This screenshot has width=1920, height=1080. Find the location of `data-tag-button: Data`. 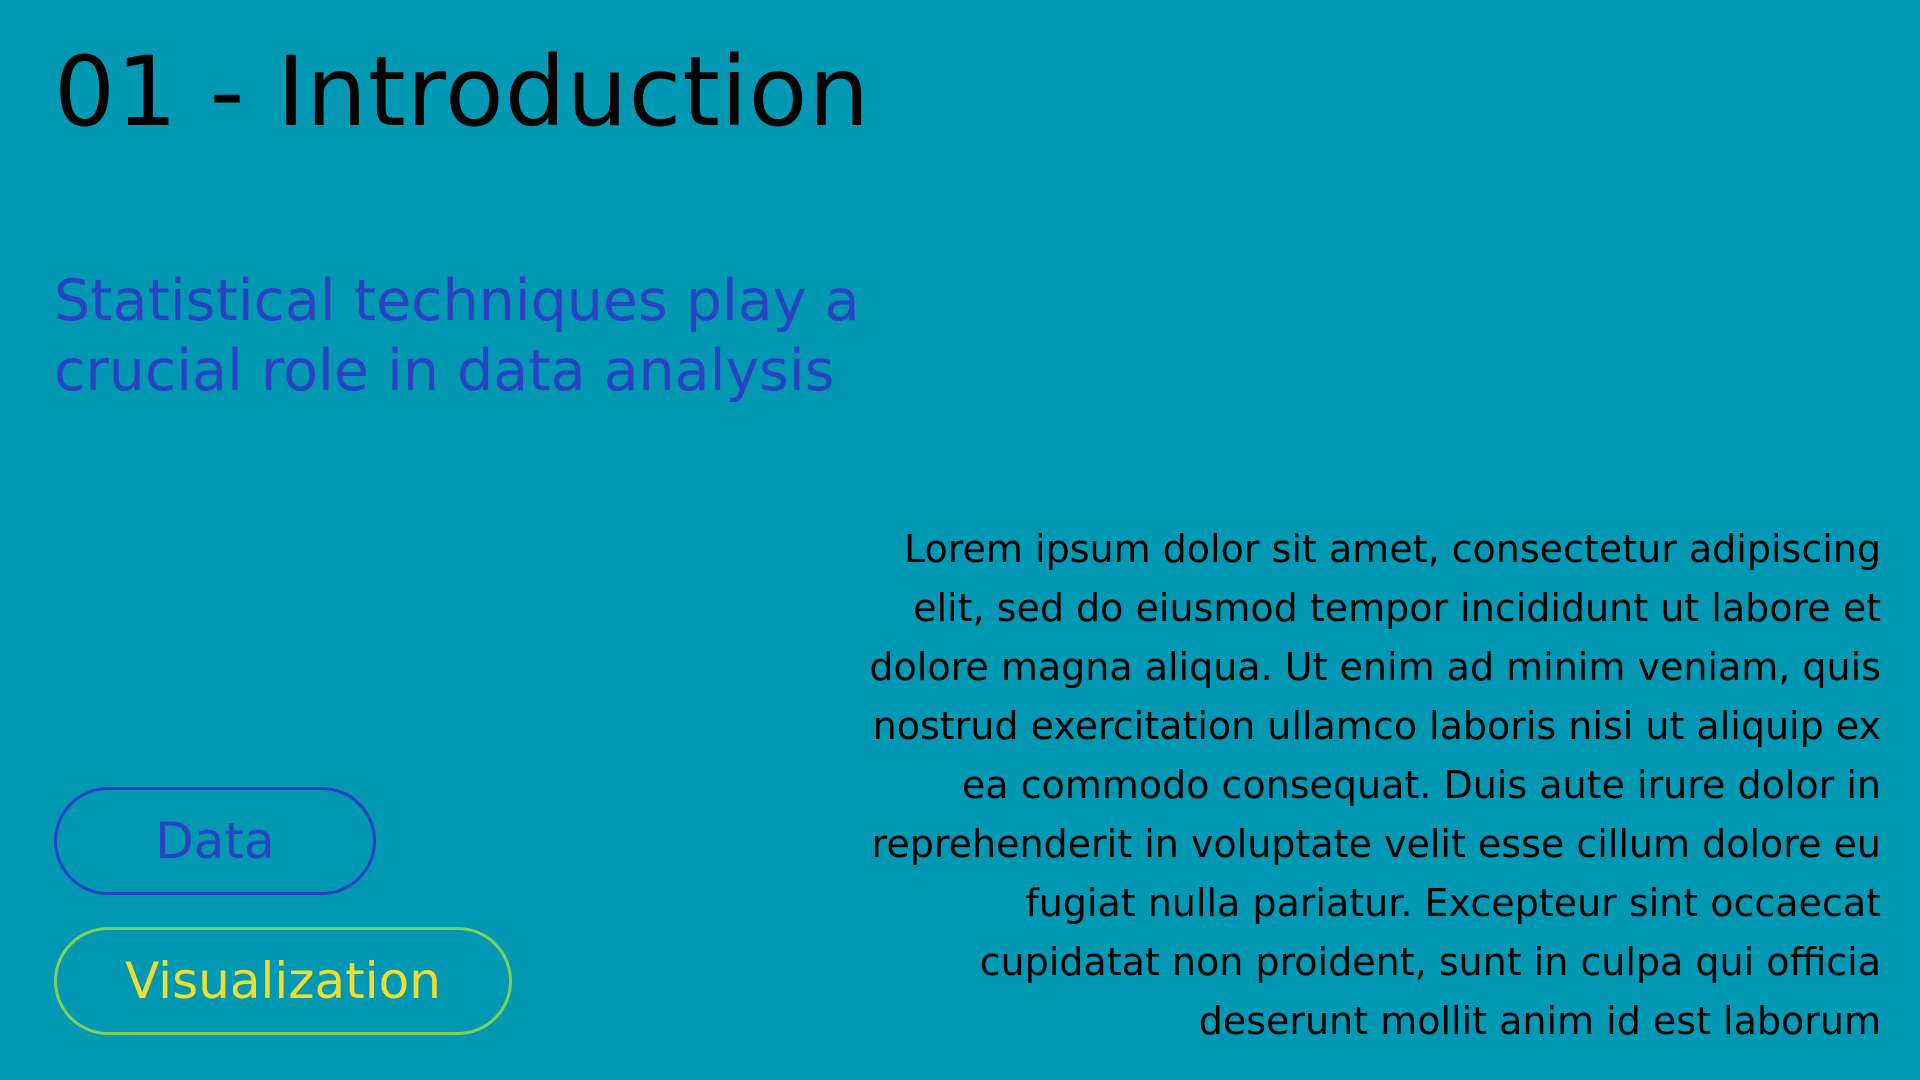

data-tag-button: Data is located at coordinates (215, 841).